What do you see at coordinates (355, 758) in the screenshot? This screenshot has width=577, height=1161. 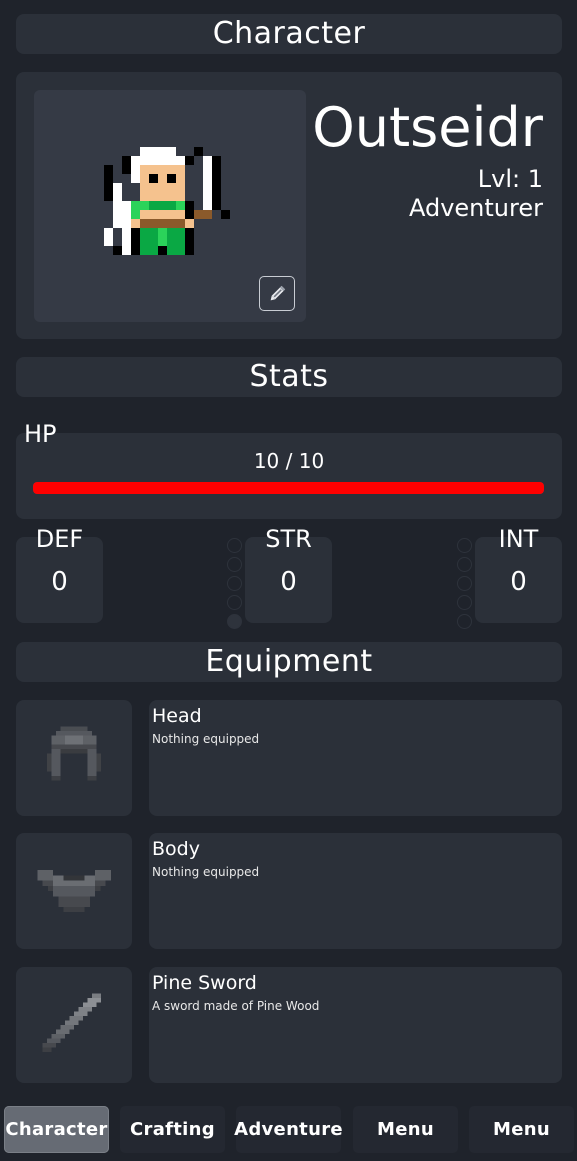 I see `equipment-info-head: Head Nothing equipped` at bounding box center [355, 758].